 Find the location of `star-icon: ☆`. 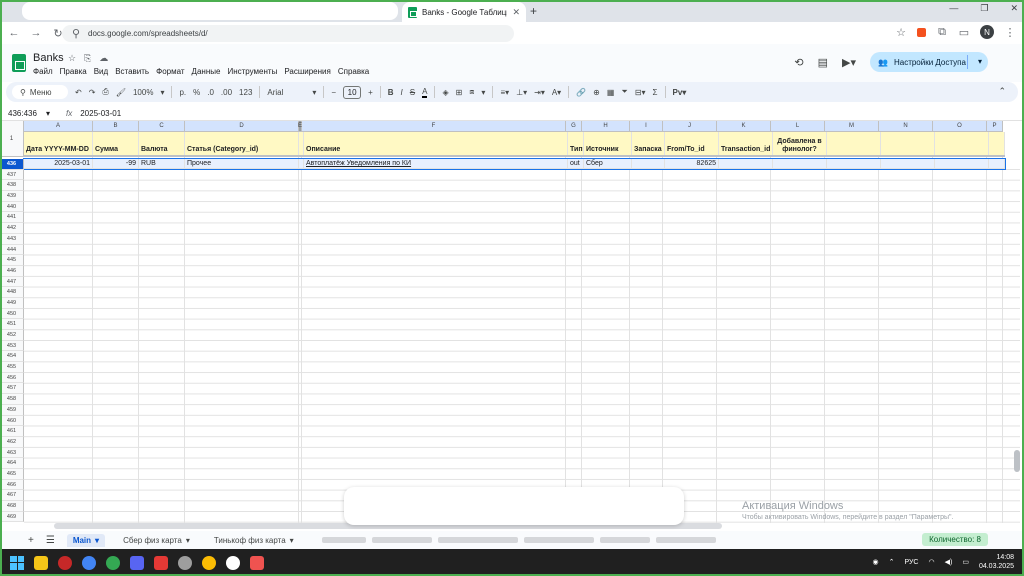

star-icon: ☆ is located at coordinates (72, 58).